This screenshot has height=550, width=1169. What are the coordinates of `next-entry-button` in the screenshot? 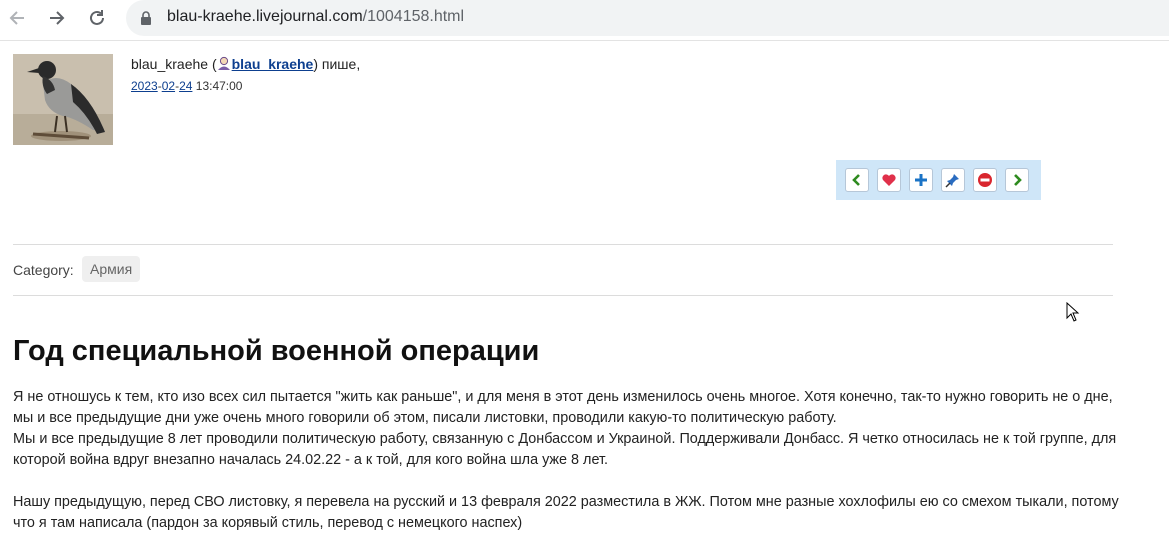 It's located at (1017, 180).